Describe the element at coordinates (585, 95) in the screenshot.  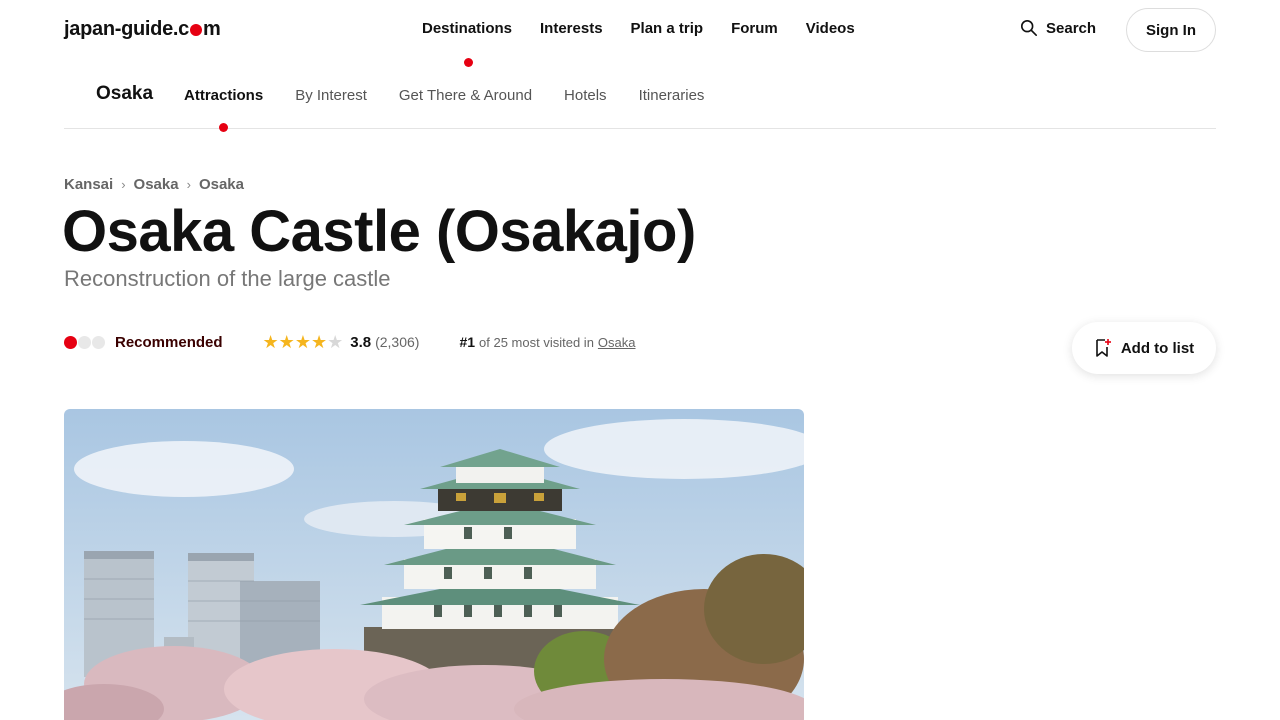
I see `tab-hotels: Hotels` at that location.